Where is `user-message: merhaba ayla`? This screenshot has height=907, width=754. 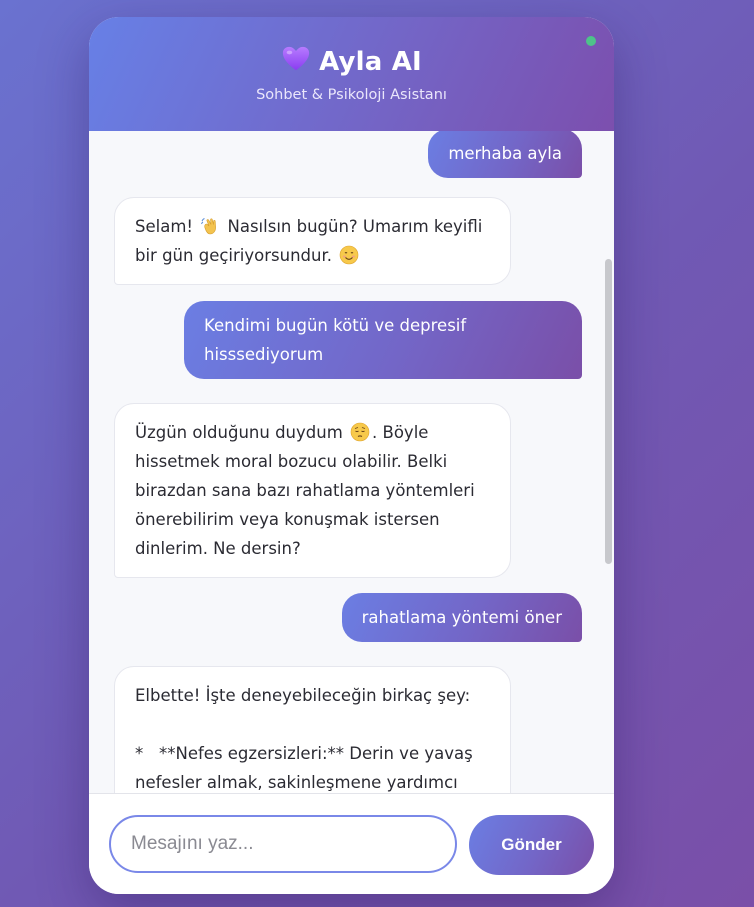
user-message: merhaba ayla is located at coordinates (505, 154).